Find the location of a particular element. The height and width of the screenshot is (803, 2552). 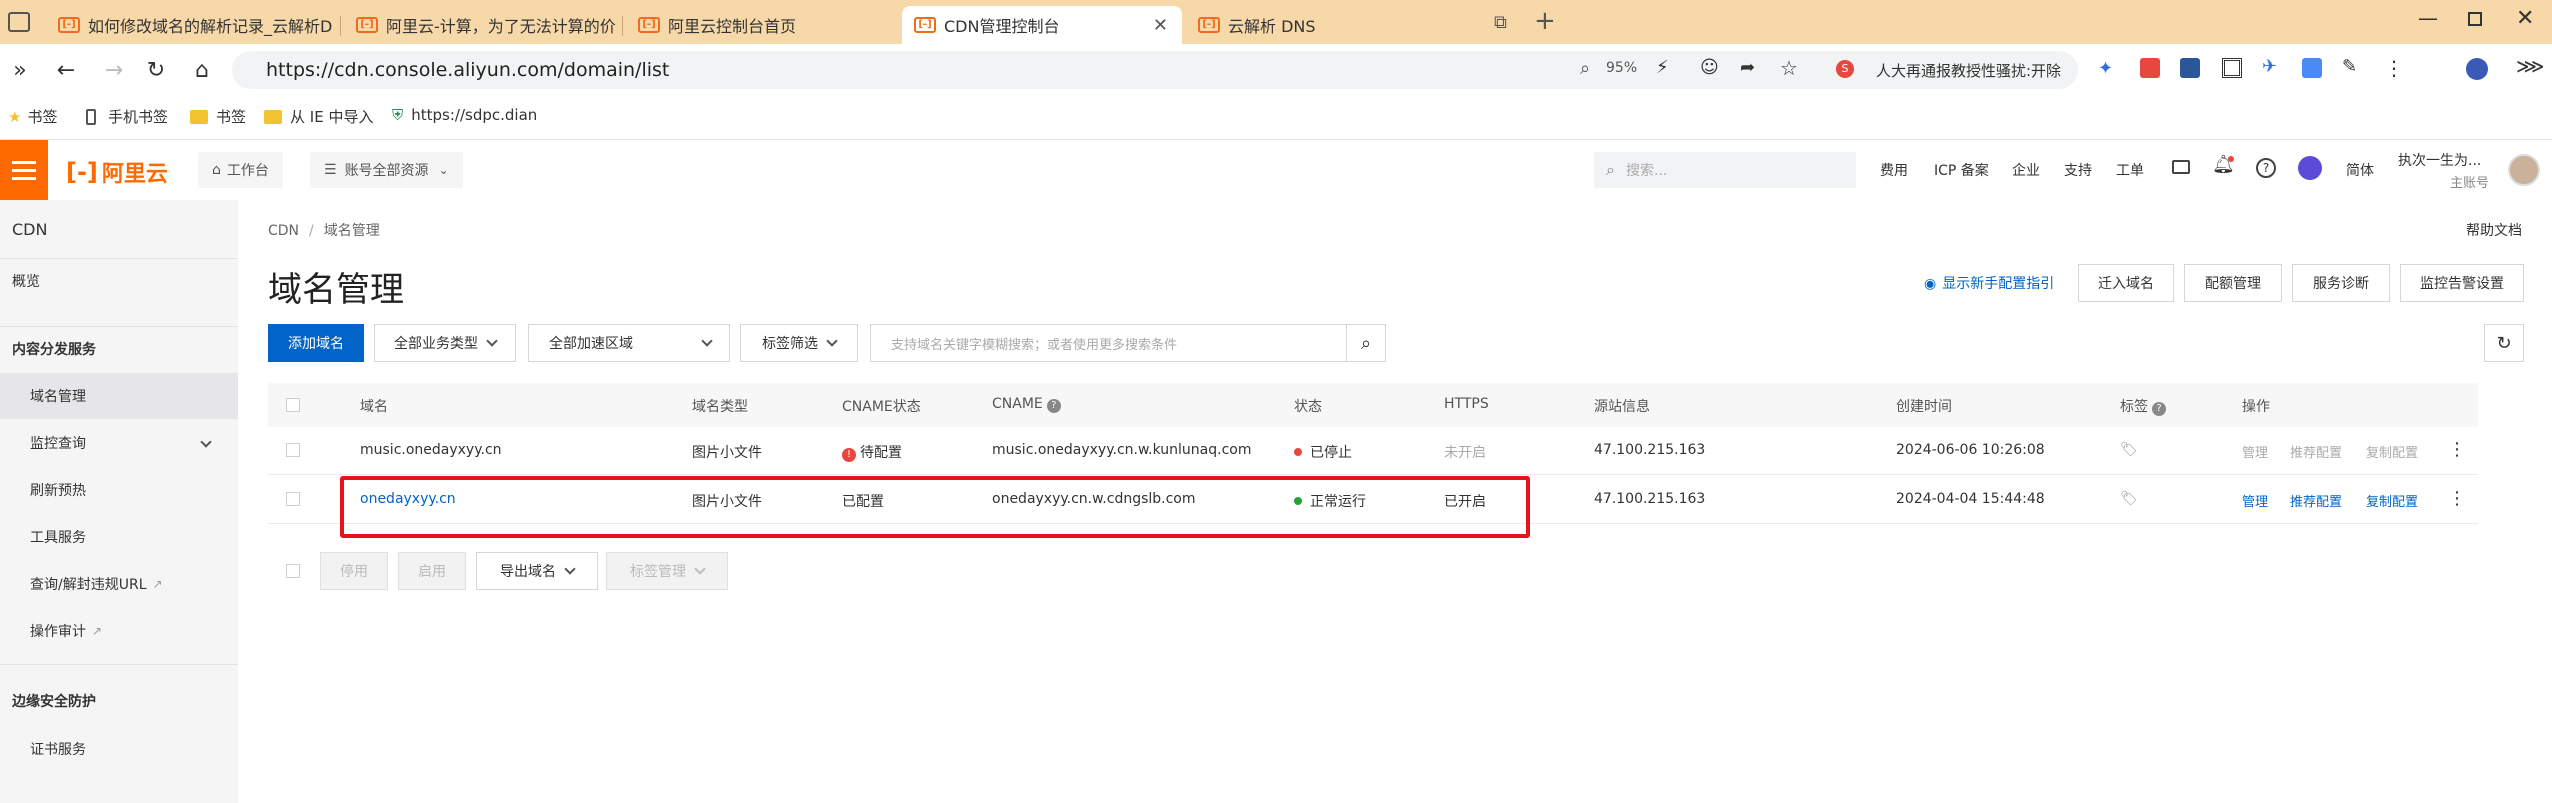

refresh-button: ↻ is located at coordinates (2504, 343).